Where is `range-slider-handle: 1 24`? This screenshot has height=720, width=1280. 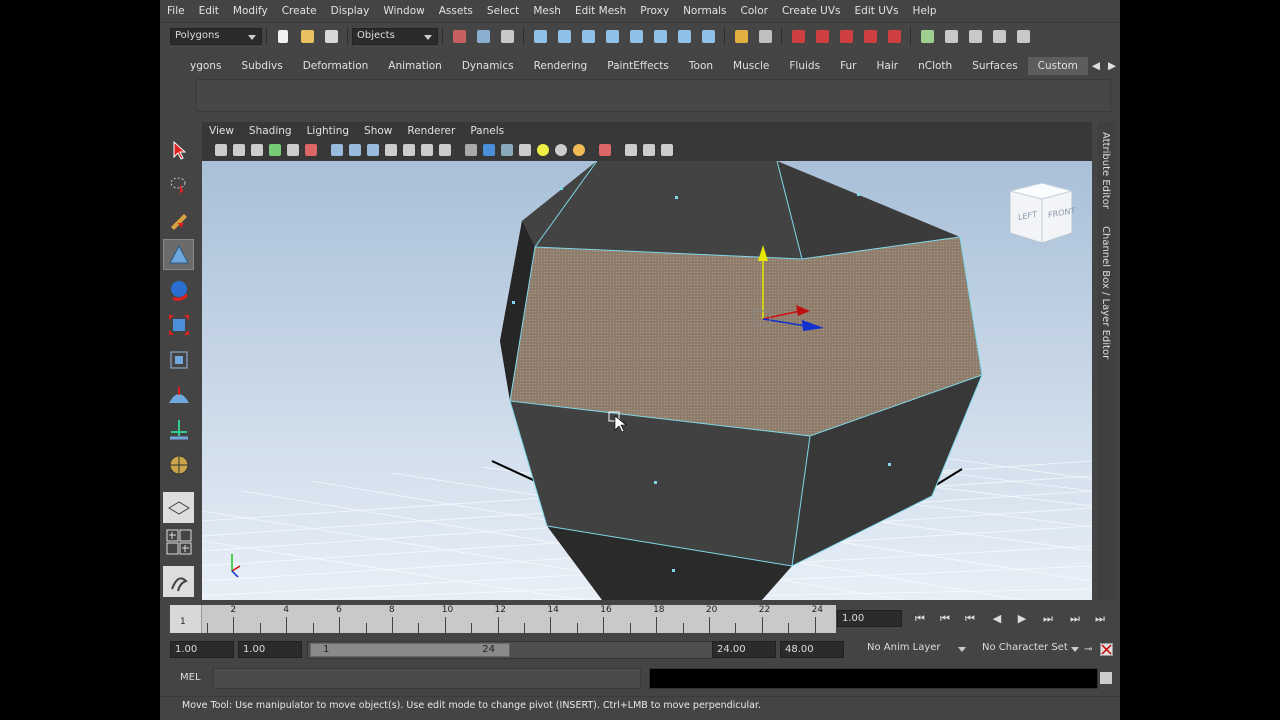
range-slider-handle: 1 24 is located at coordinates (410, 650).